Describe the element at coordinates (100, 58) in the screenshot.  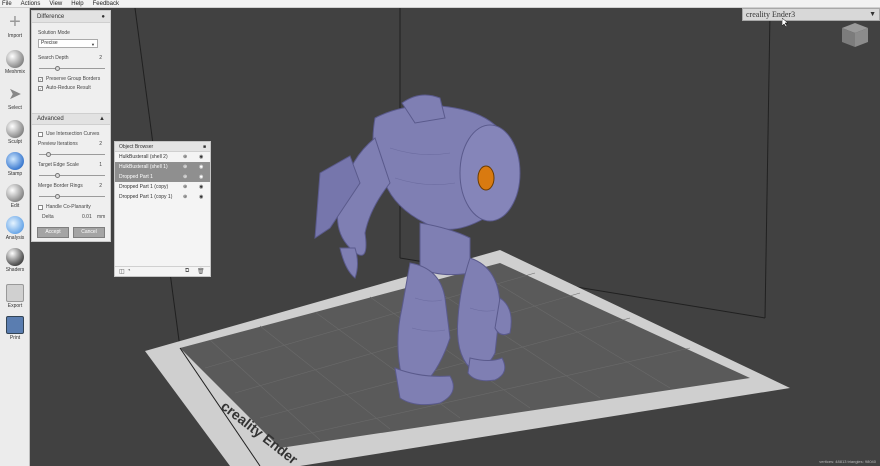
I see `search-depth-value: 2` at that location.